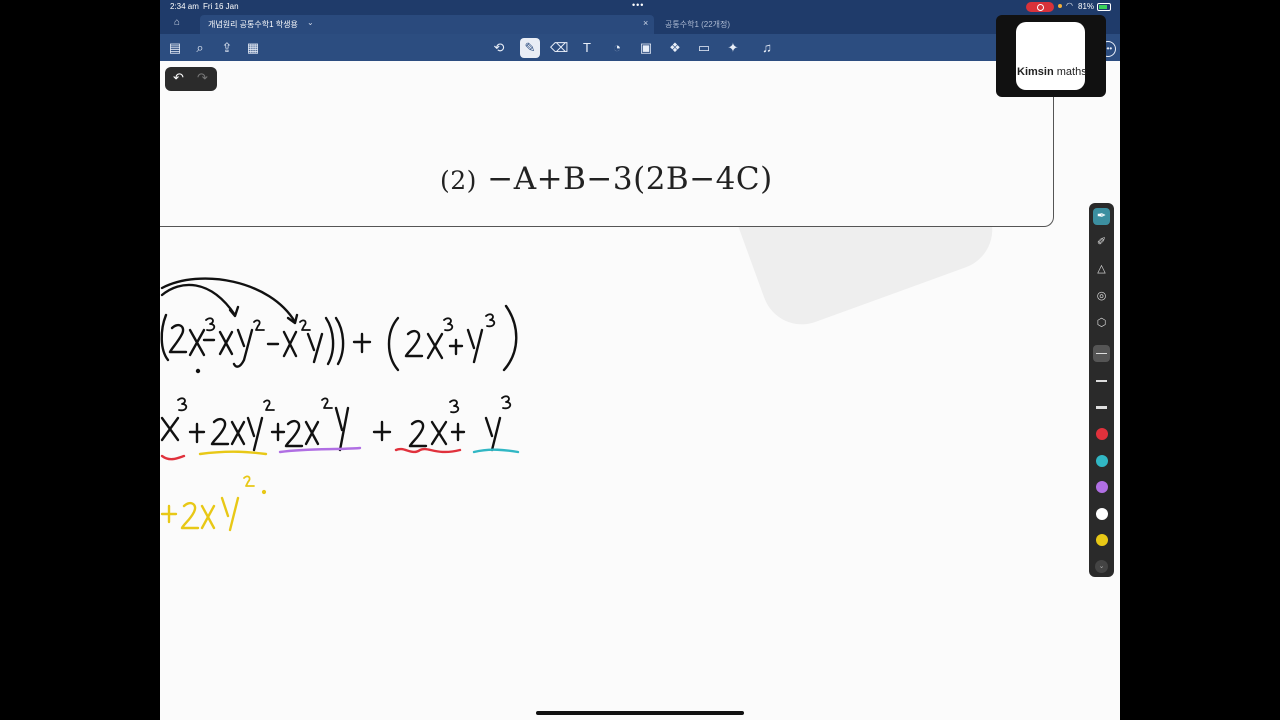  What do you see at coordinates (704, 48) in the screenshot?
I see `sticky-note-icon: ▭` at bounding box center [704, 48].